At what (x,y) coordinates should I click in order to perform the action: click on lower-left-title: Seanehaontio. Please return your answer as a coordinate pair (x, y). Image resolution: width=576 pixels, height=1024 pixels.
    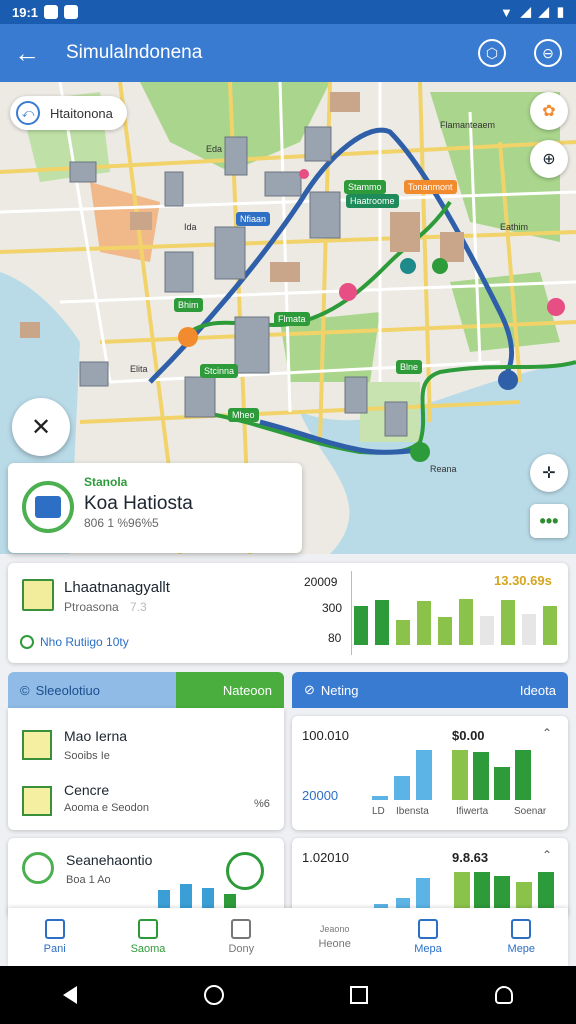
    Looking at the image, I should click on (109, 860).